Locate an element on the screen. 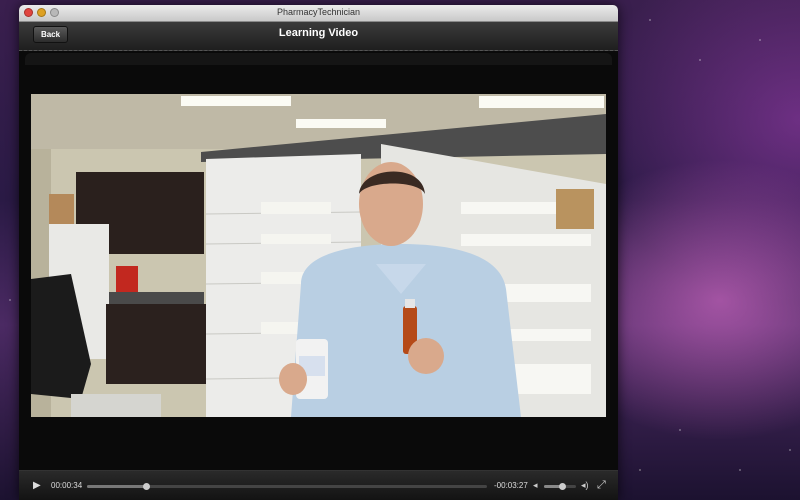 This screenshot has height=500, width=800. volume-low-icon: ◂ is located at coordinates (535, 485).